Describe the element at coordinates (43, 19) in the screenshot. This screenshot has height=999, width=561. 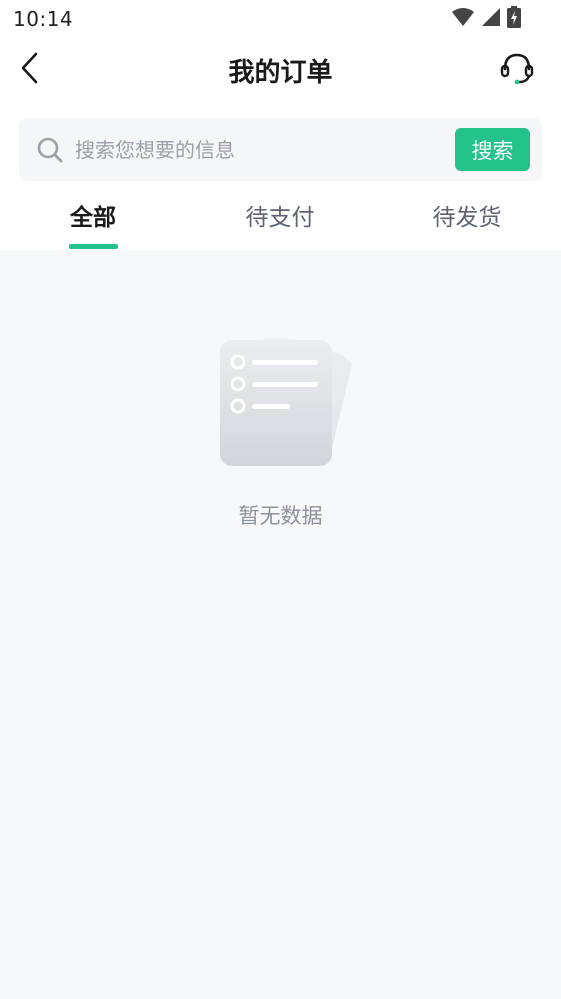
I see `status-time: 10:14` at that location.